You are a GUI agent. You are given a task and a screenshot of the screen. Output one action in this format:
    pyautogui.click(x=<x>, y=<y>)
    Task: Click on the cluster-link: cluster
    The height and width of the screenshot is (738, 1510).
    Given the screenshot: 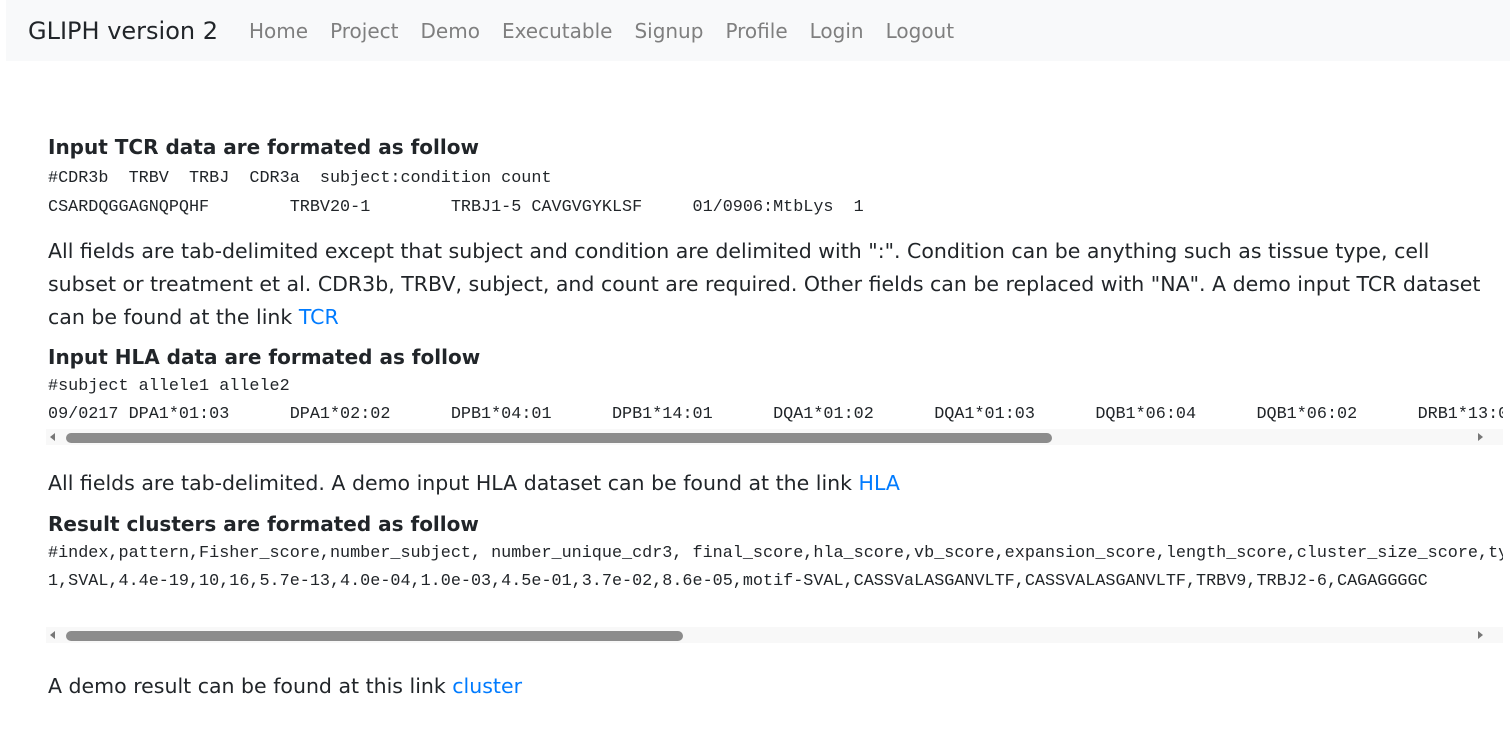 What is the action you would take?
    pyautogui.click(x=487, y=686)
    